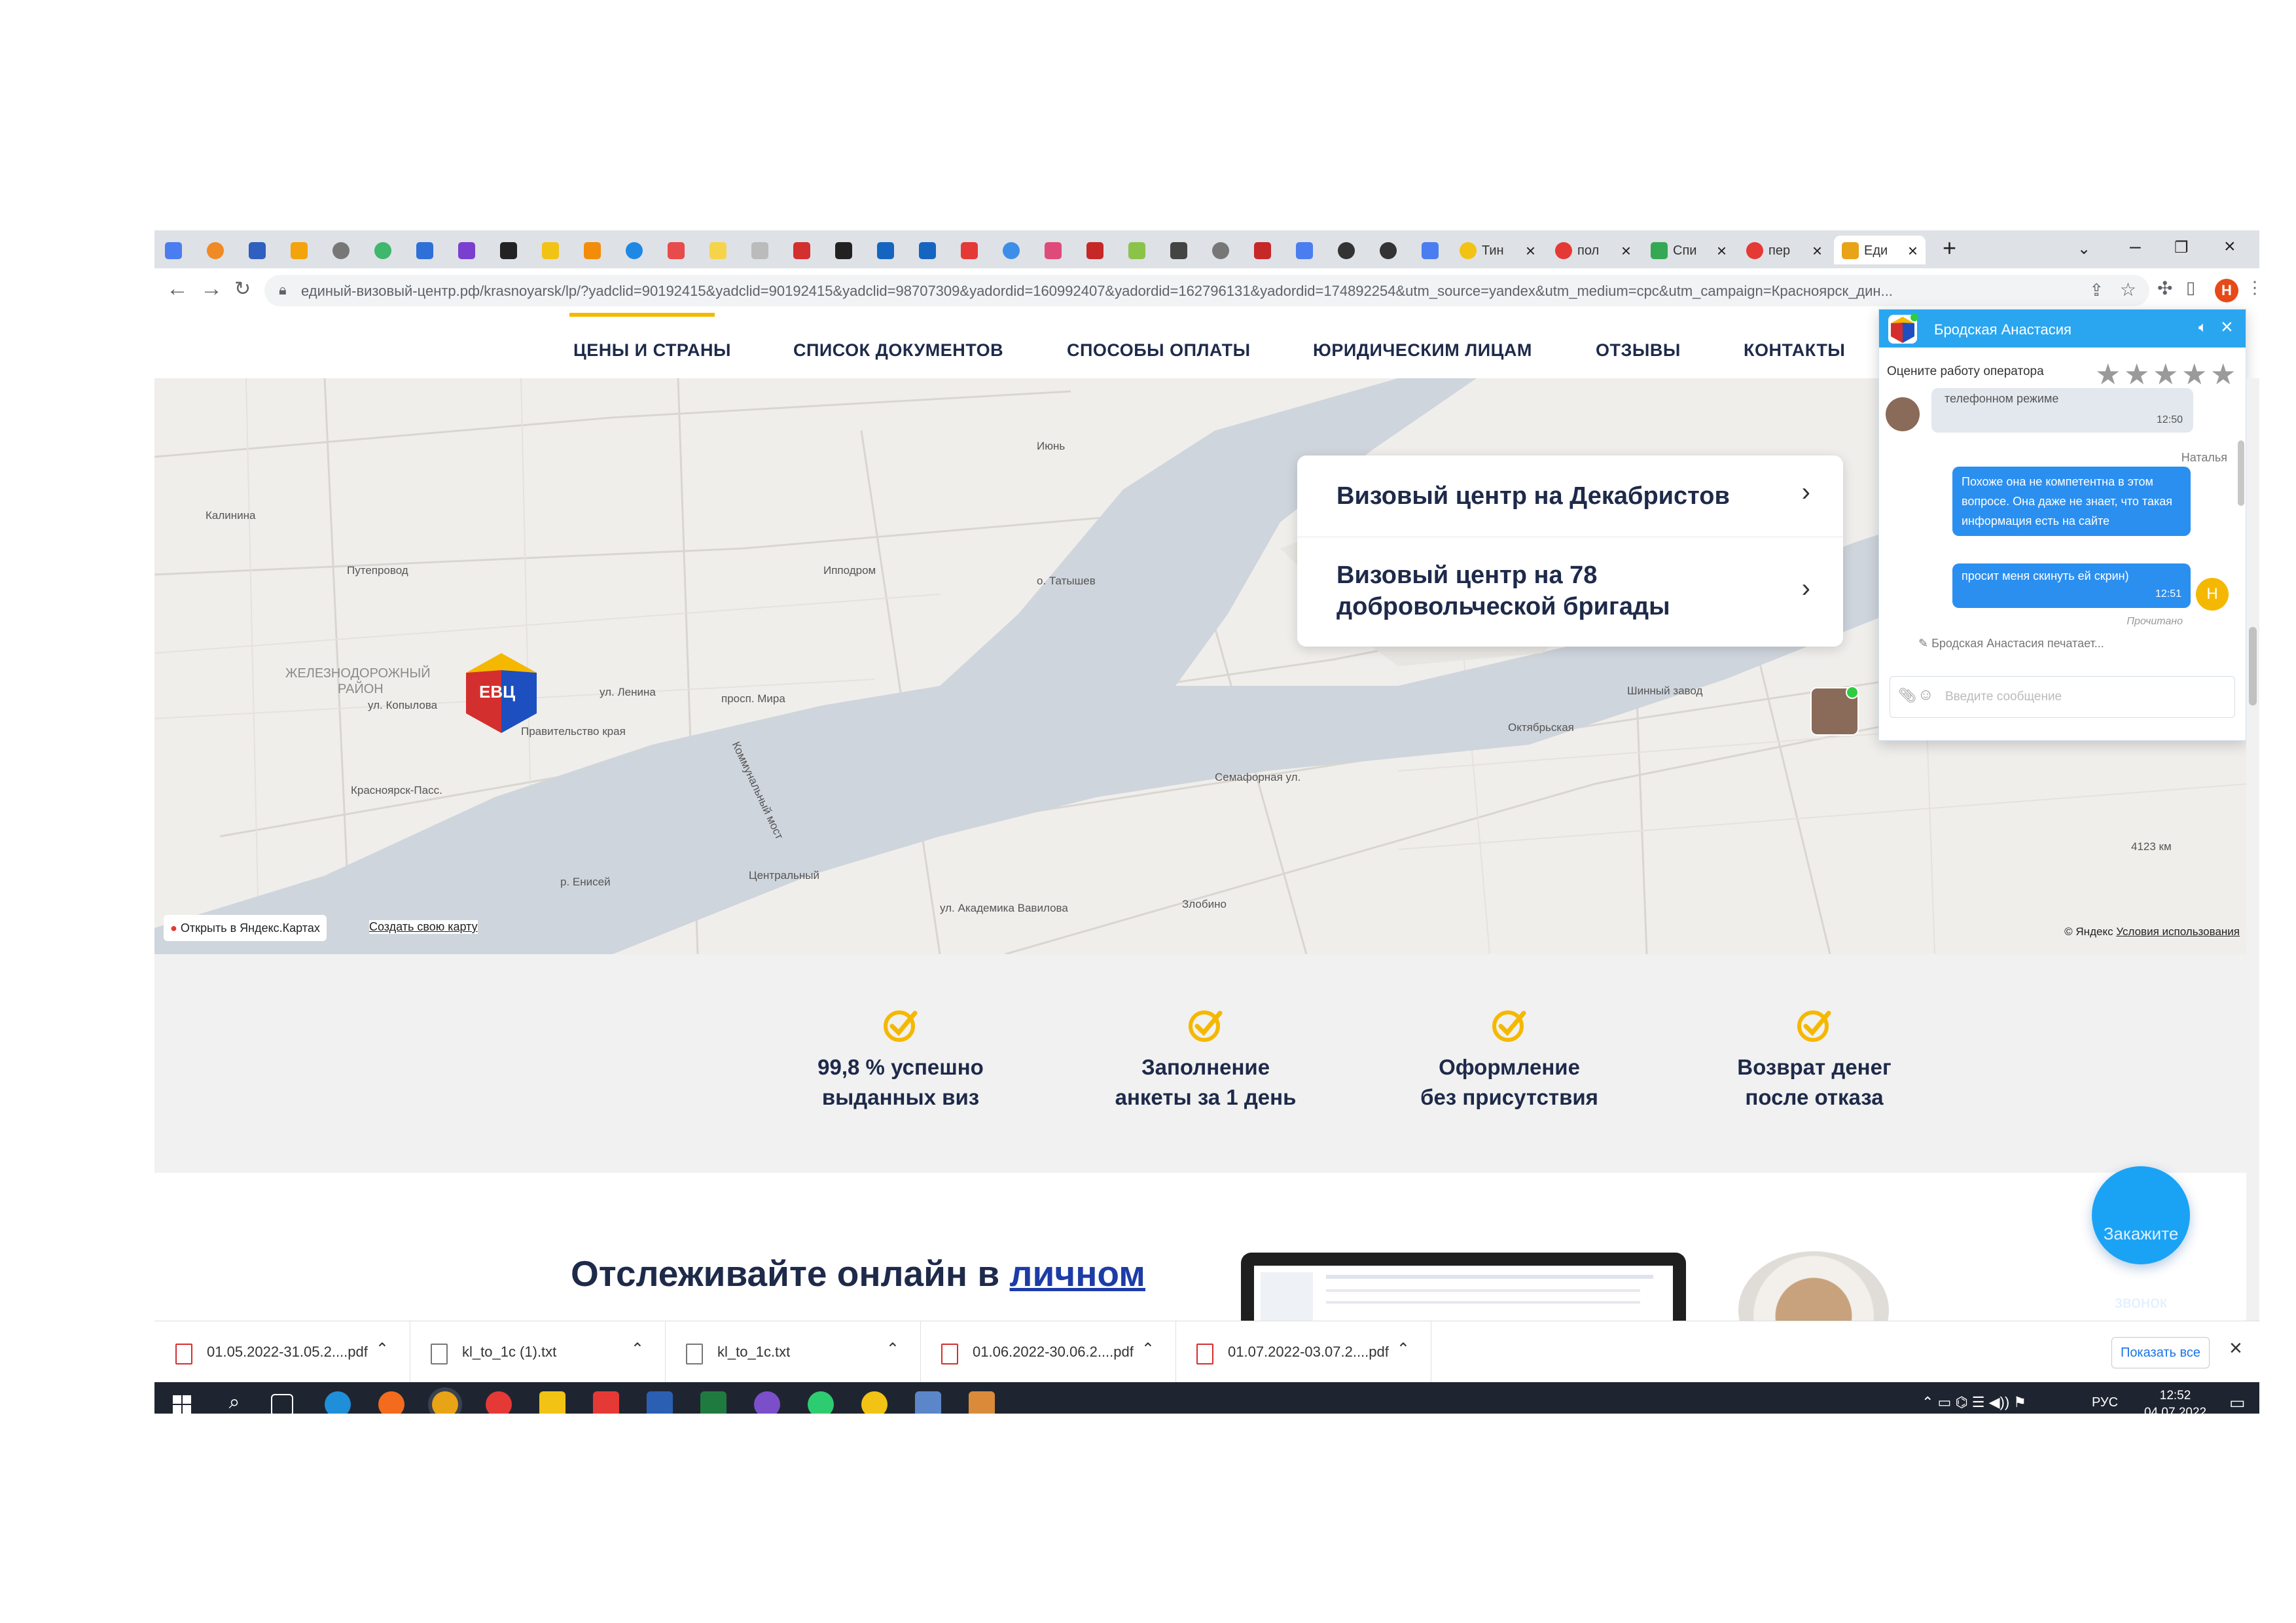 Image resolution: width=2296 pixels, height=1623 pixels. What do you see at coordinates (1880, 250) in the screenshot?
I see `browser-tab-active: Еди ×` at bounding box center [1880, 250].